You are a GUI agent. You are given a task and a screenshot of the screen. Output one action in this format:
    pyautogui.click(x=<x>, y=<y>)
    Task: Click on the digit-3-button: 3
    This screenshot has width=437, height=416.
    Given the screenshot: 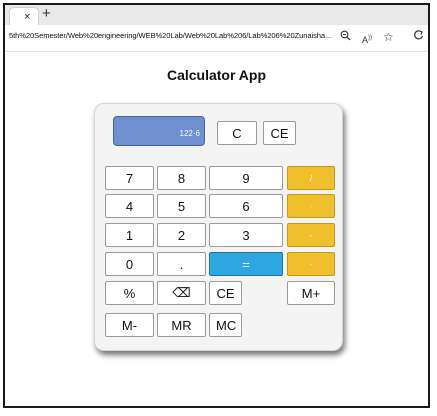 What is the action you would take?
    pyautogui.click(x=246, y=235)
    